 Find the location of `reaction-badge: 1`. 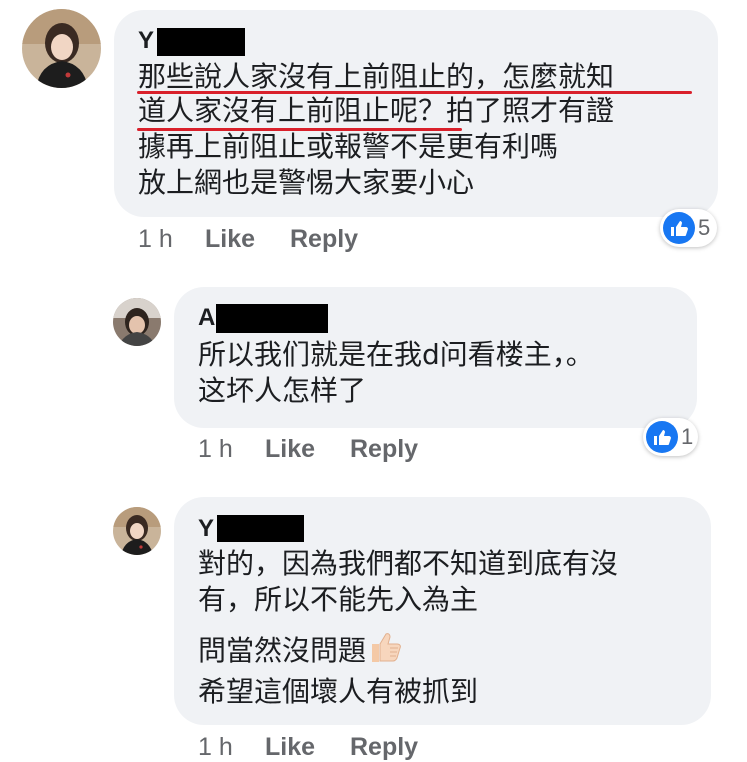

reaction-badge: 1 is located at coordinates (670, 437).